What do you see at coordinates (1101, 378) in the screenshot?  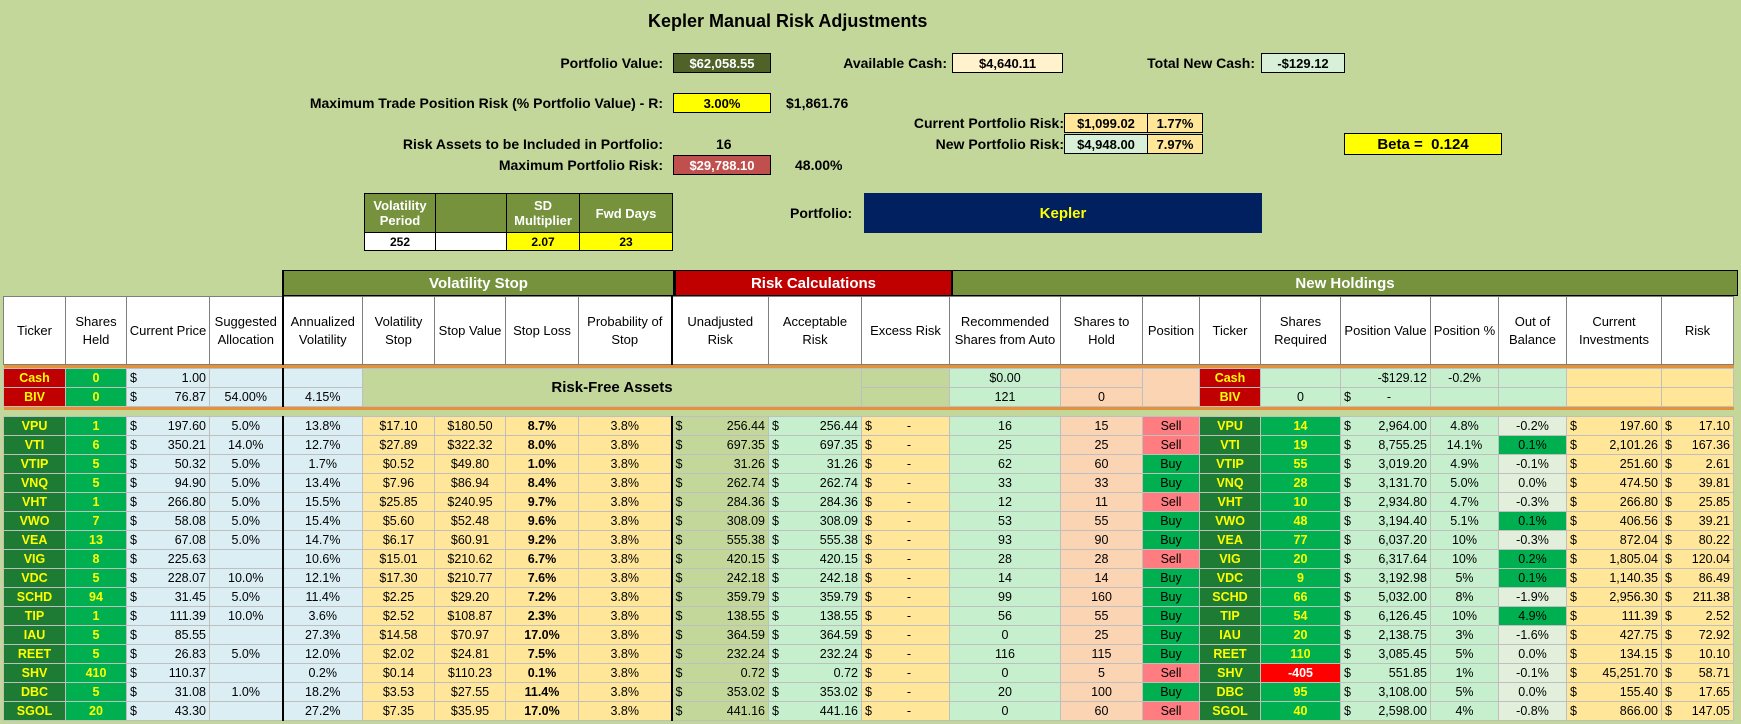 I see `cell-hold` at bounding box center [1101, 378].